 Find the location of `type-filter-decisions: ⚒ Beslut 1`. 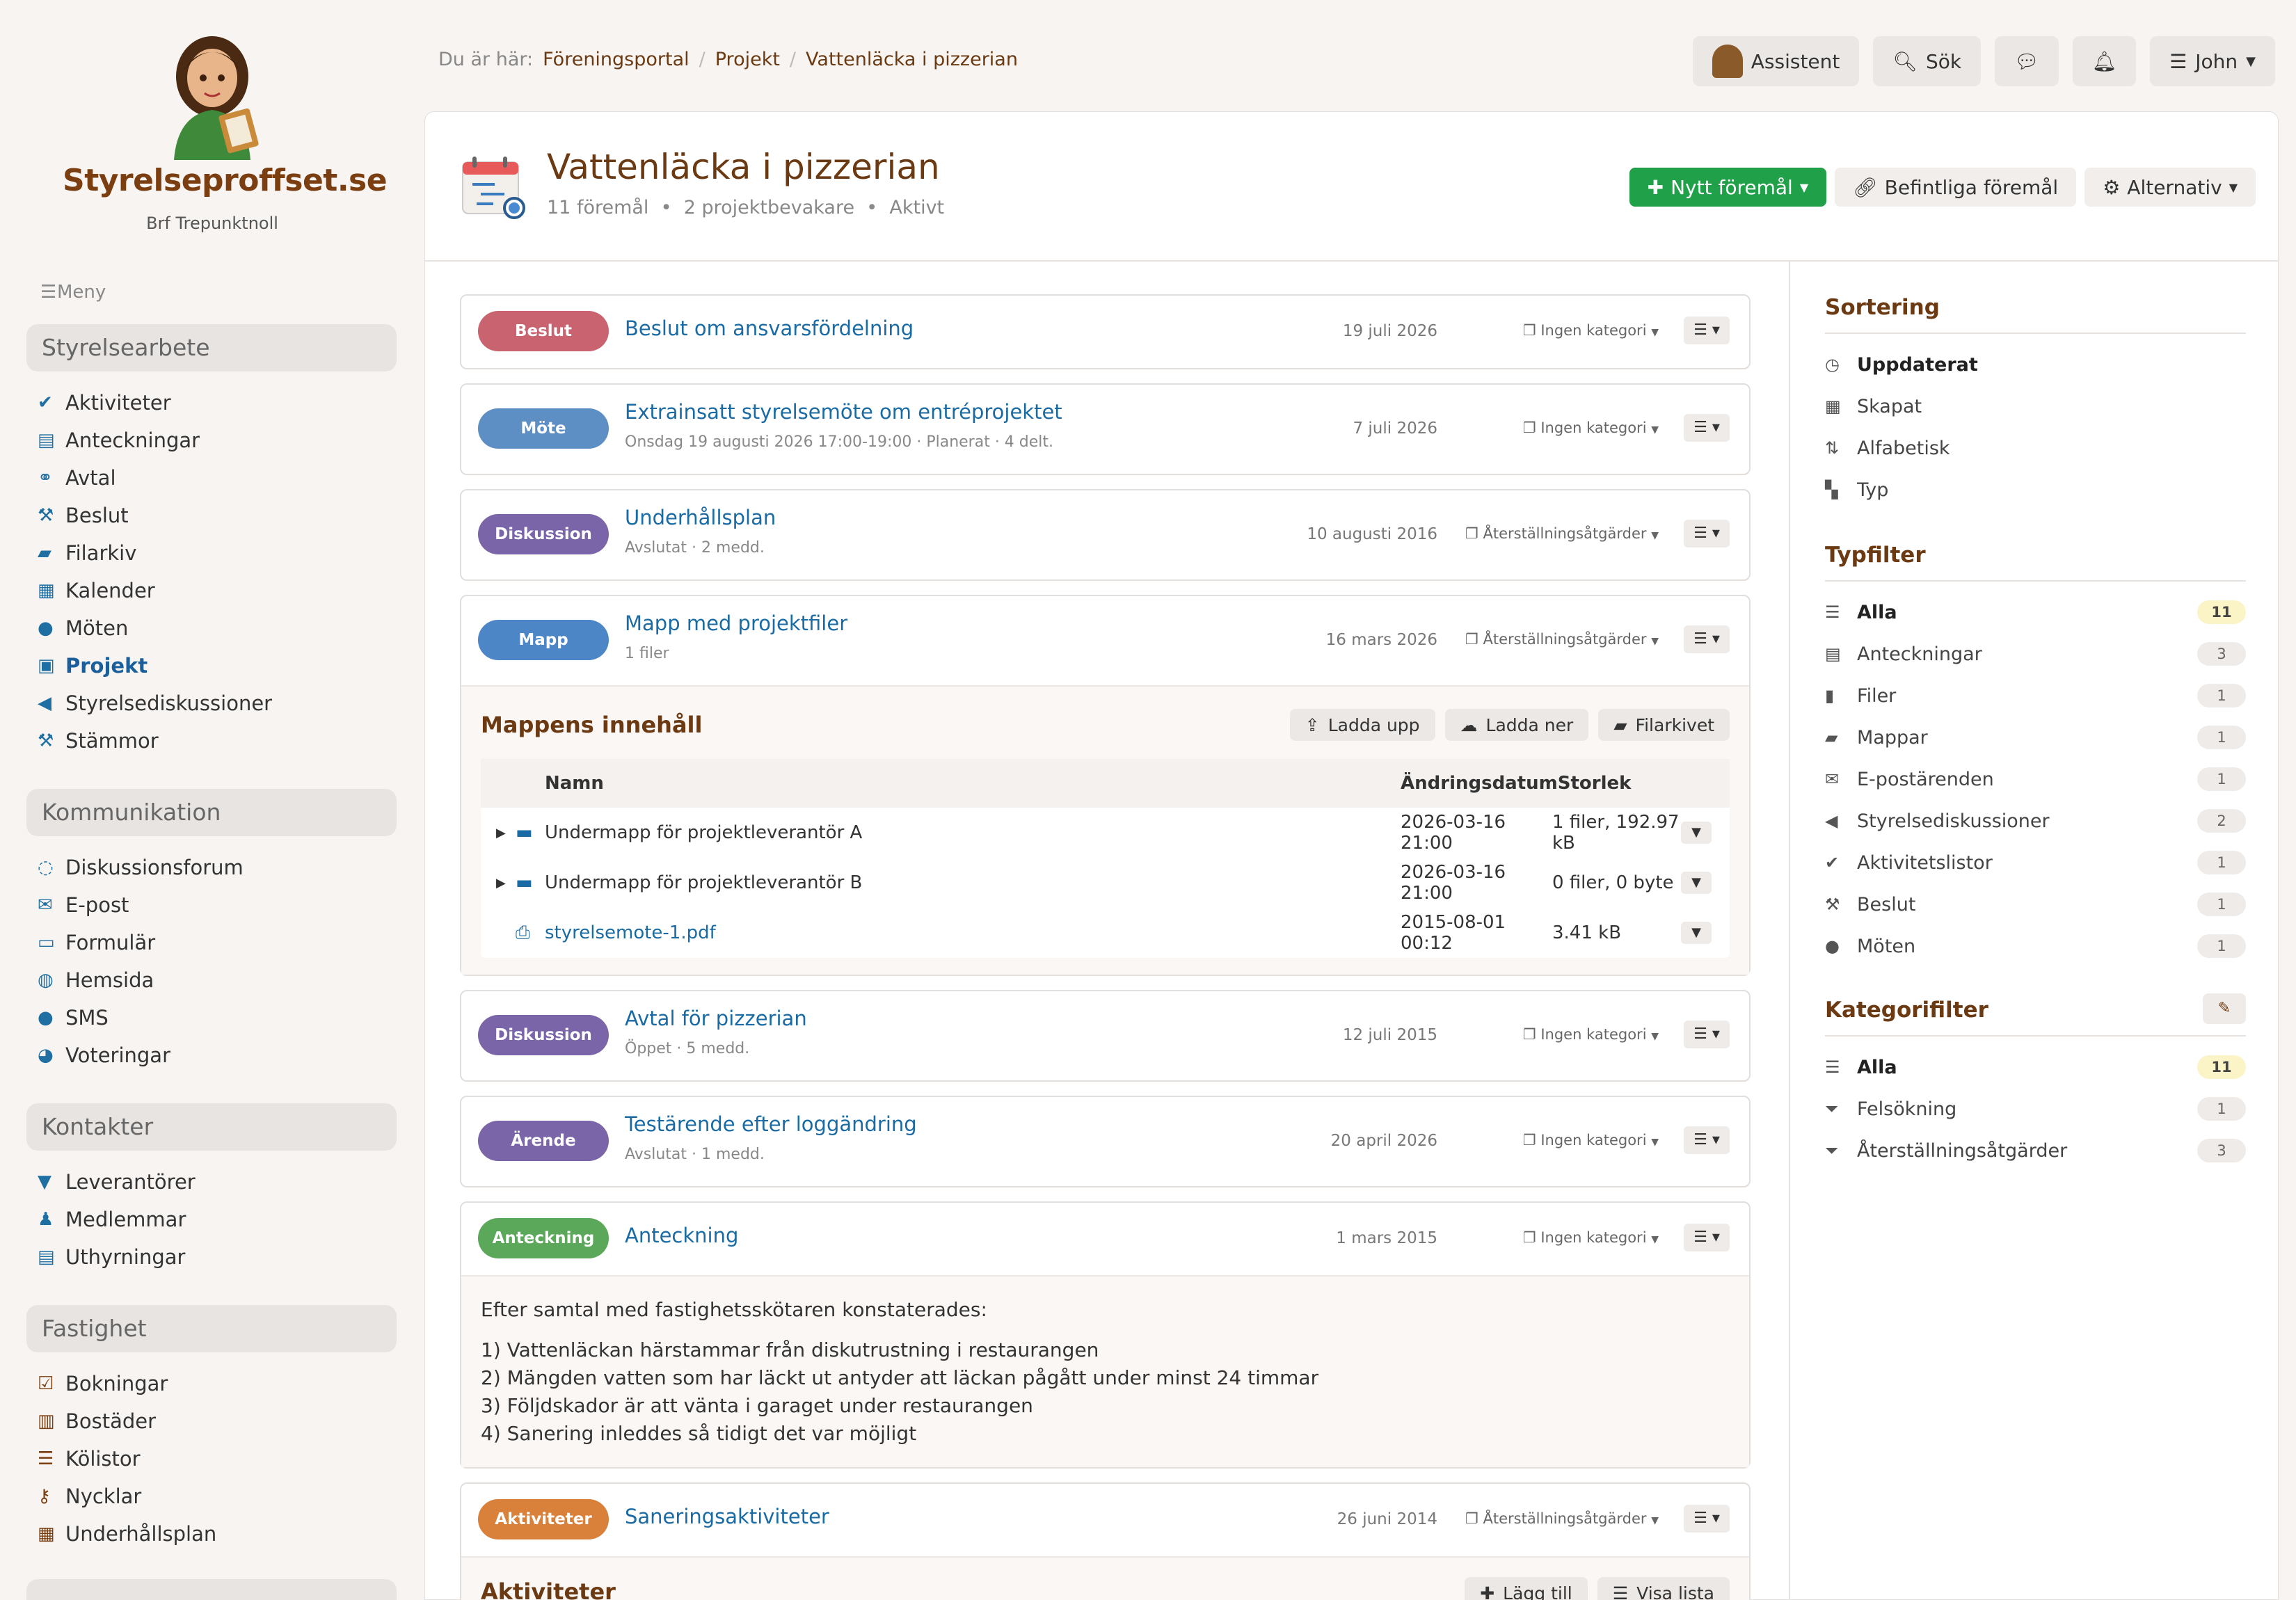

type-filter-decisions: ⚒ Beslut 1 is located at coordinates (2036, 904).